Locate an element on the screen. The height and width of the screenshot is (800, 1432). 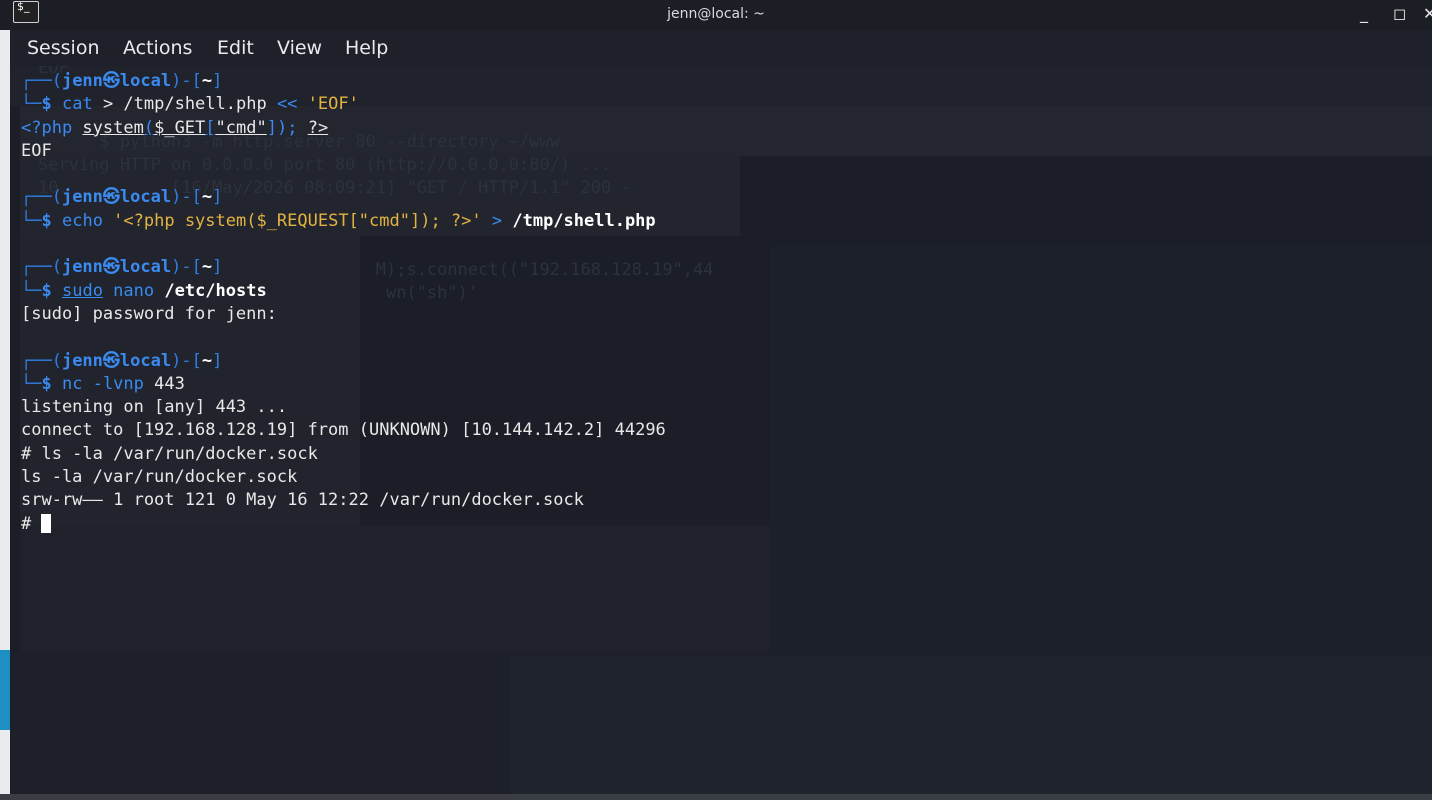
menu-edit: Edit is located at coordinates (235, 48).